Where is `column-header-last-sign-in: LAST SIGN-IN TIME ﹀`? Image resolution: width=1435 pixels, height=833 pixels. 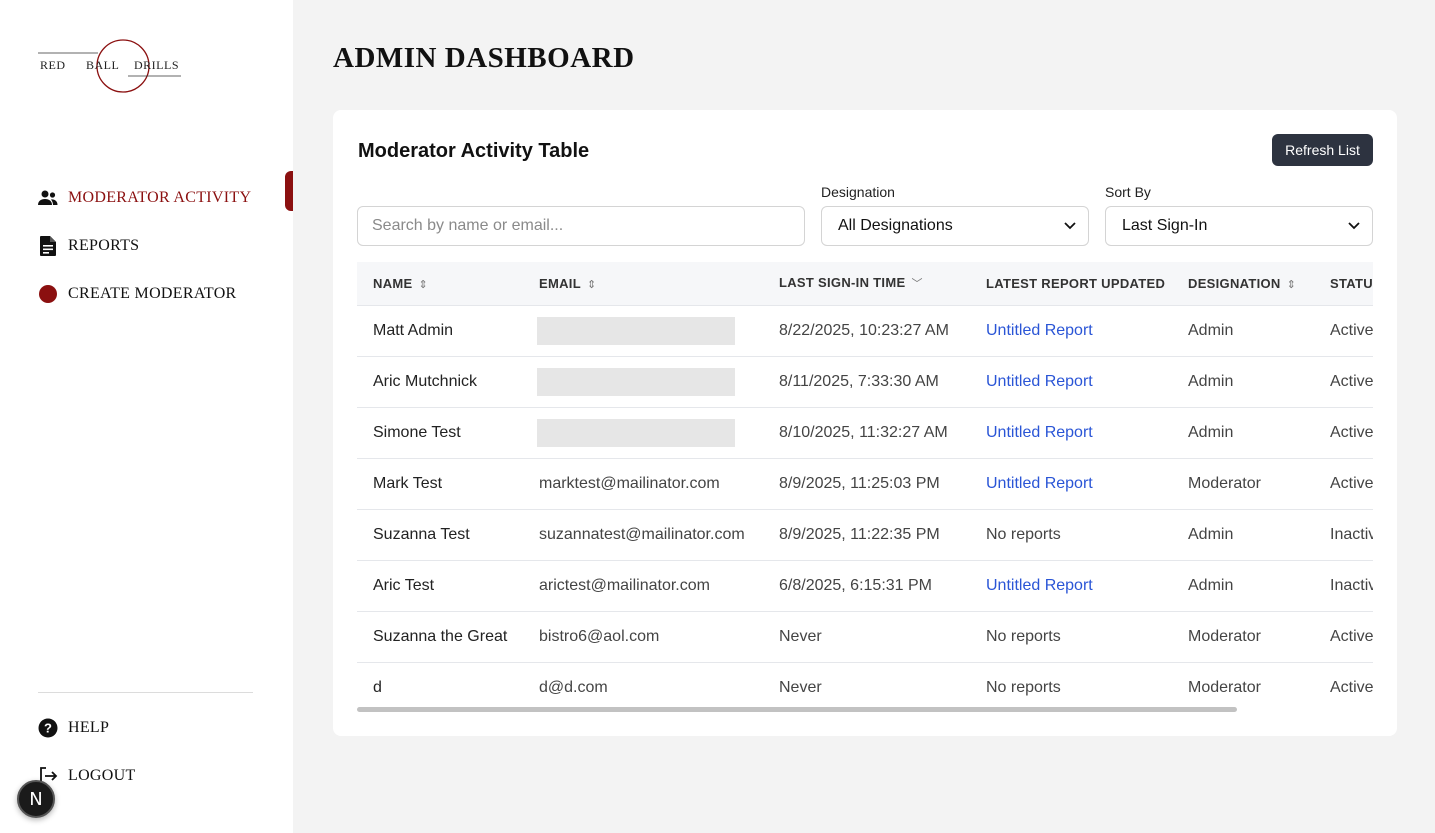 column-header-last-sign-in: LAST SIGN-IN TIME ﹀ is located at coordinates (866, 284).